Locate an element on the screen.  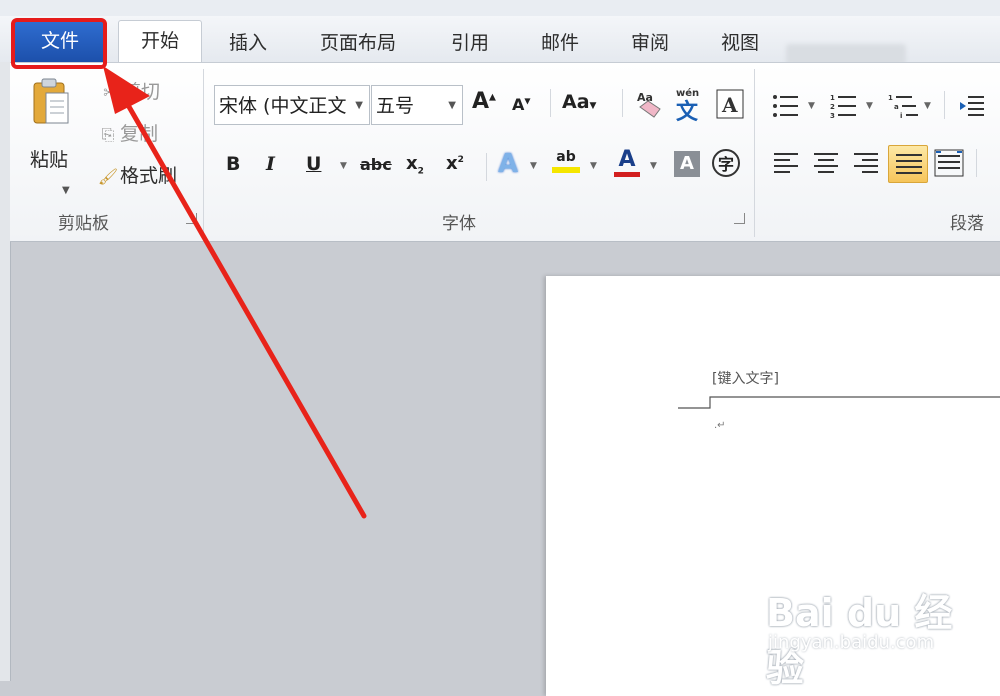
font-group-label: 字体 is located at coordinates (459, 224).